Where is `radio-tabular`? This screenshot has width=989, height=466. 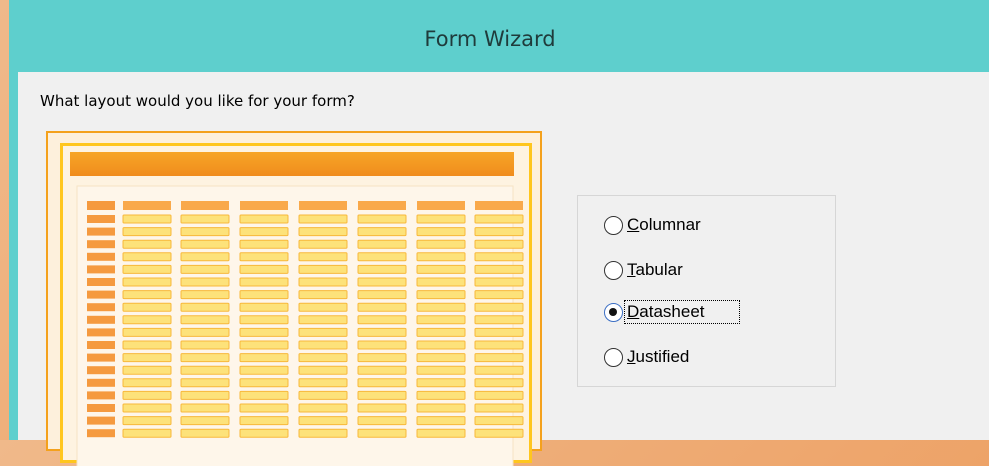
radio-tabular is located at coordinates (613, 270).